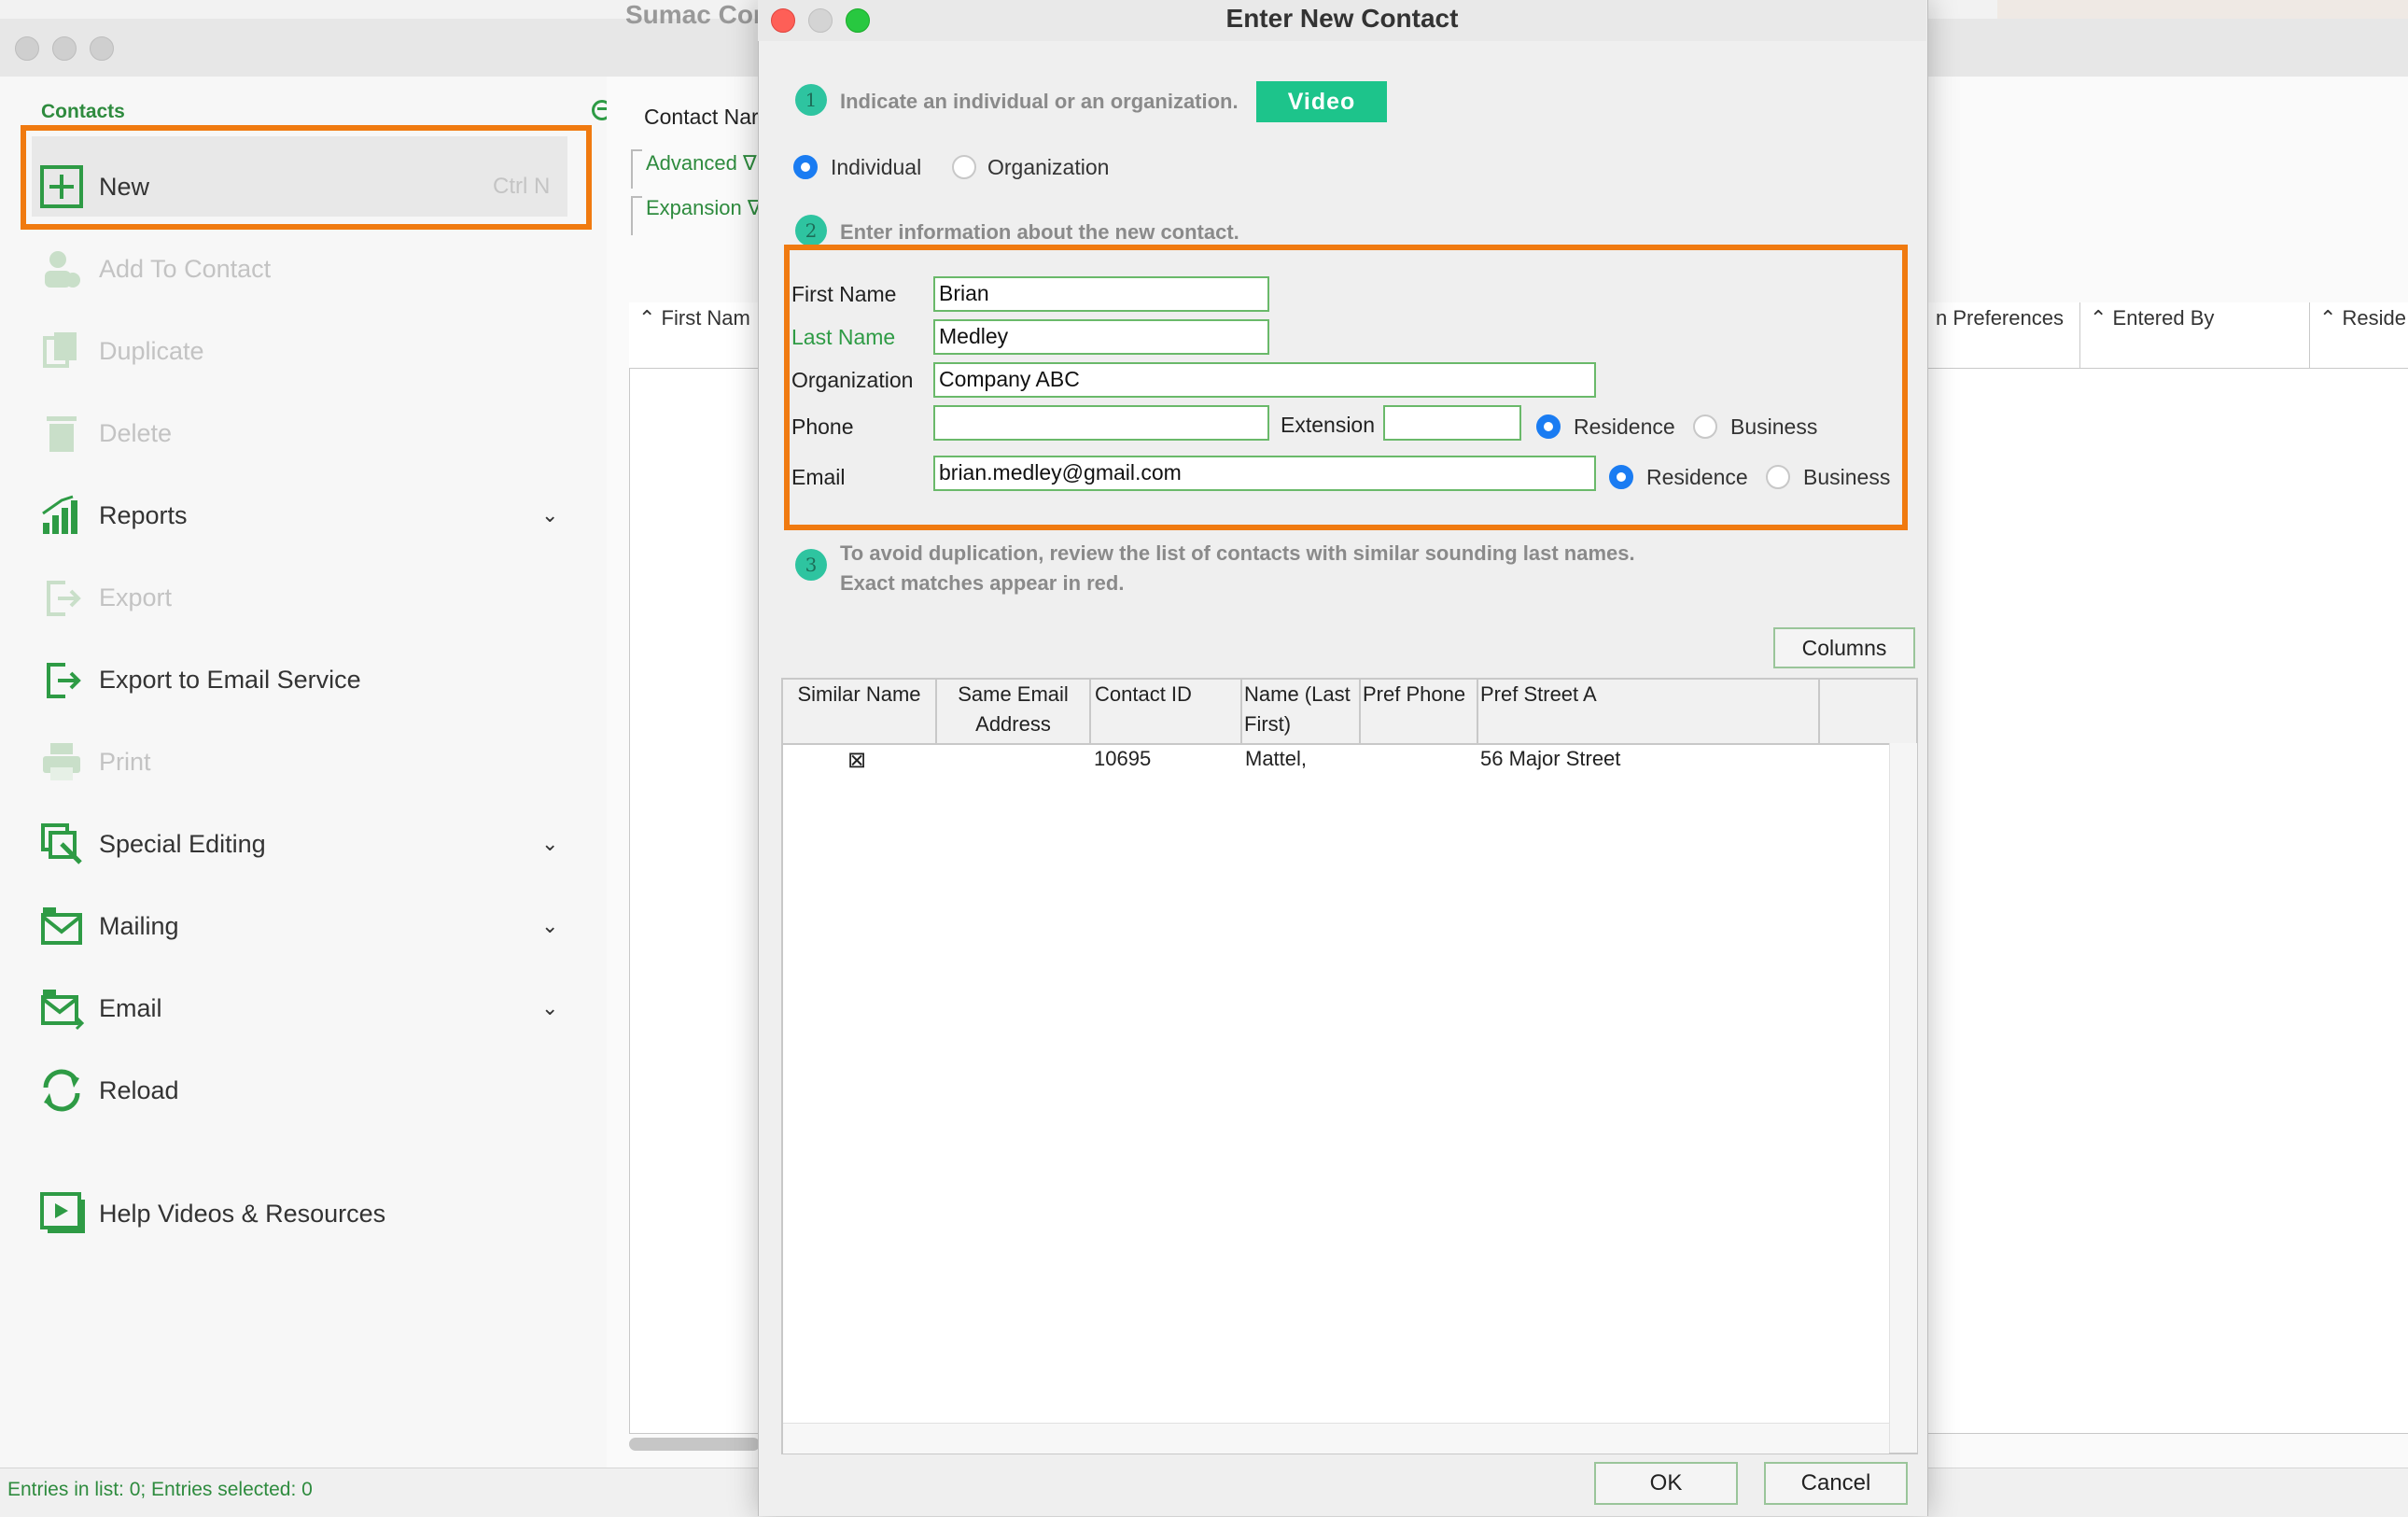  Describe the element at coordinates (61, 1090) in the screenshot. I see `reload-icon` at that location.